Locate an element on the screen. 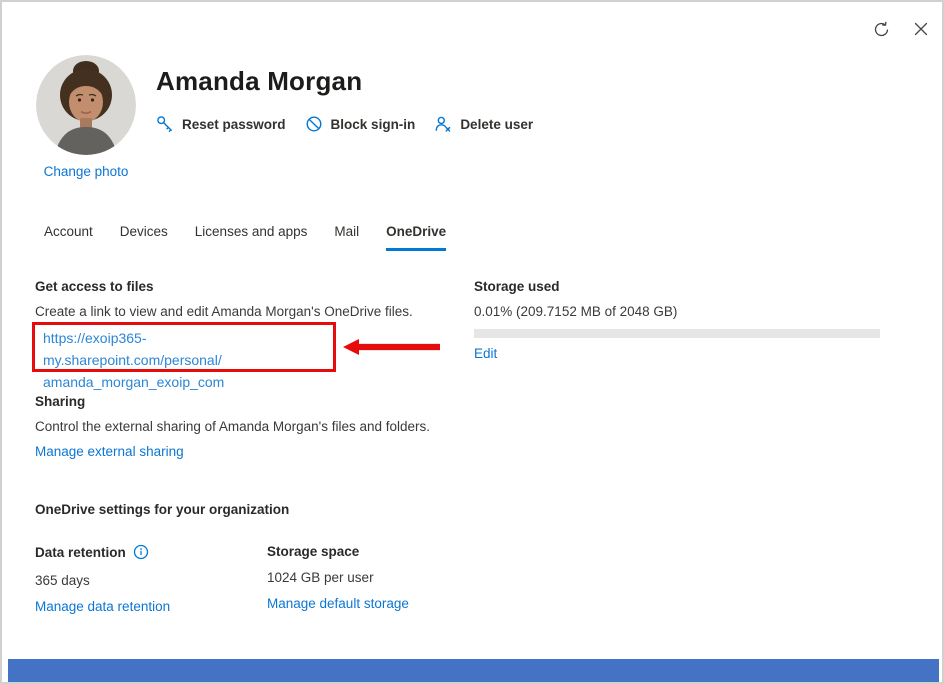 The height and width of the screenshot is (684, 944). block-sign-in-button: Block sign-in is located at coordinates (360, 124).